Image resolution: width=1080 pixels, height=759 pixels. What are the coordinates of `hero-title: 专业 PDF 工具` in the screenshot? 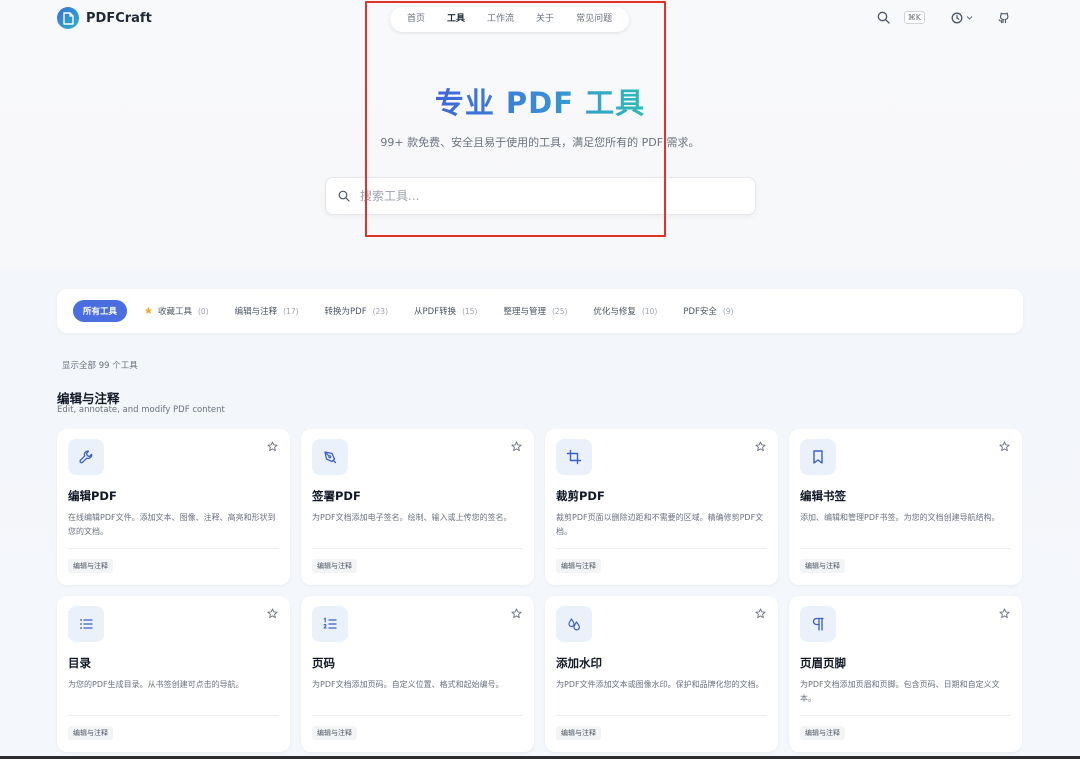 It's located at (540, 103).